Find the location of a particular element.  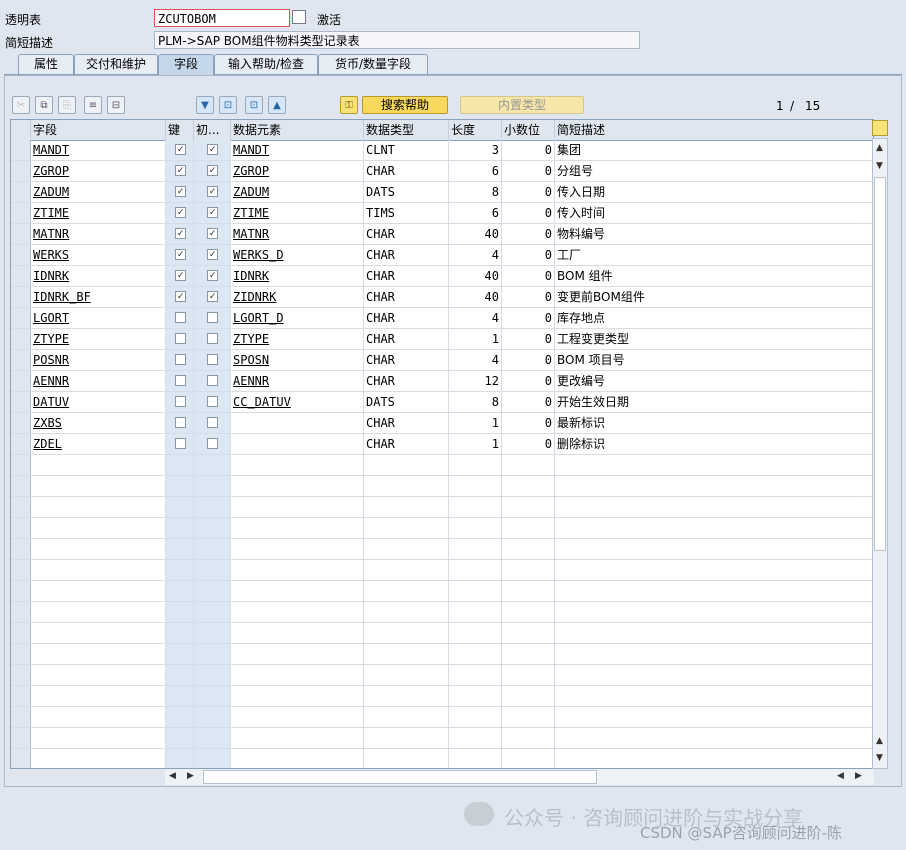

cell-data-type: CLNT is located at coordinates (406, 150).